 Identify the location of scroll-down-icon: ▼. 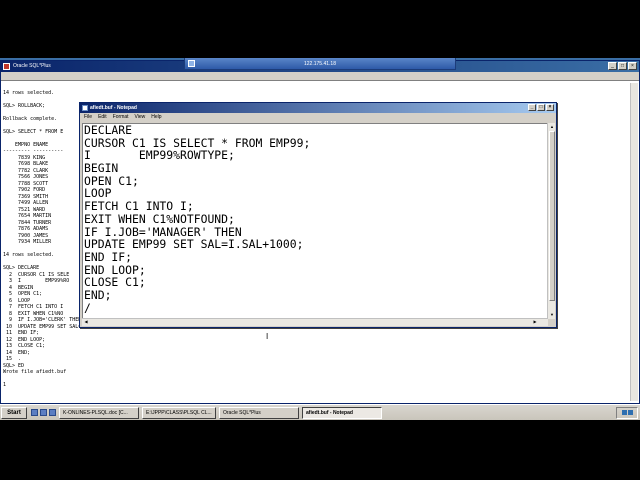
(552, 315).